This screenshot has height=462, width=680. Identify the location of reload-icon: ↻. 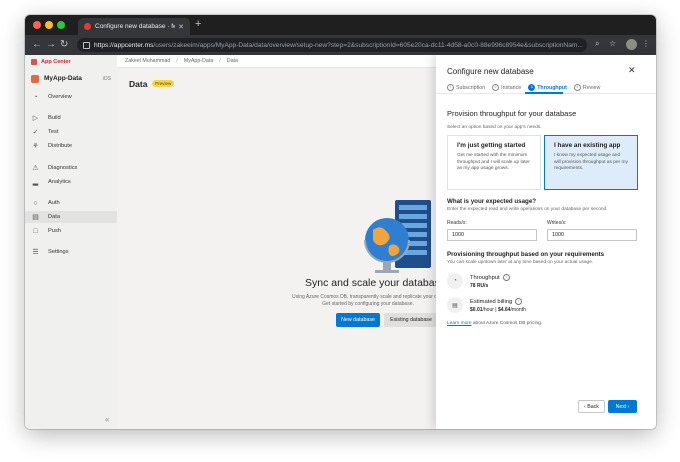
(64, 45).